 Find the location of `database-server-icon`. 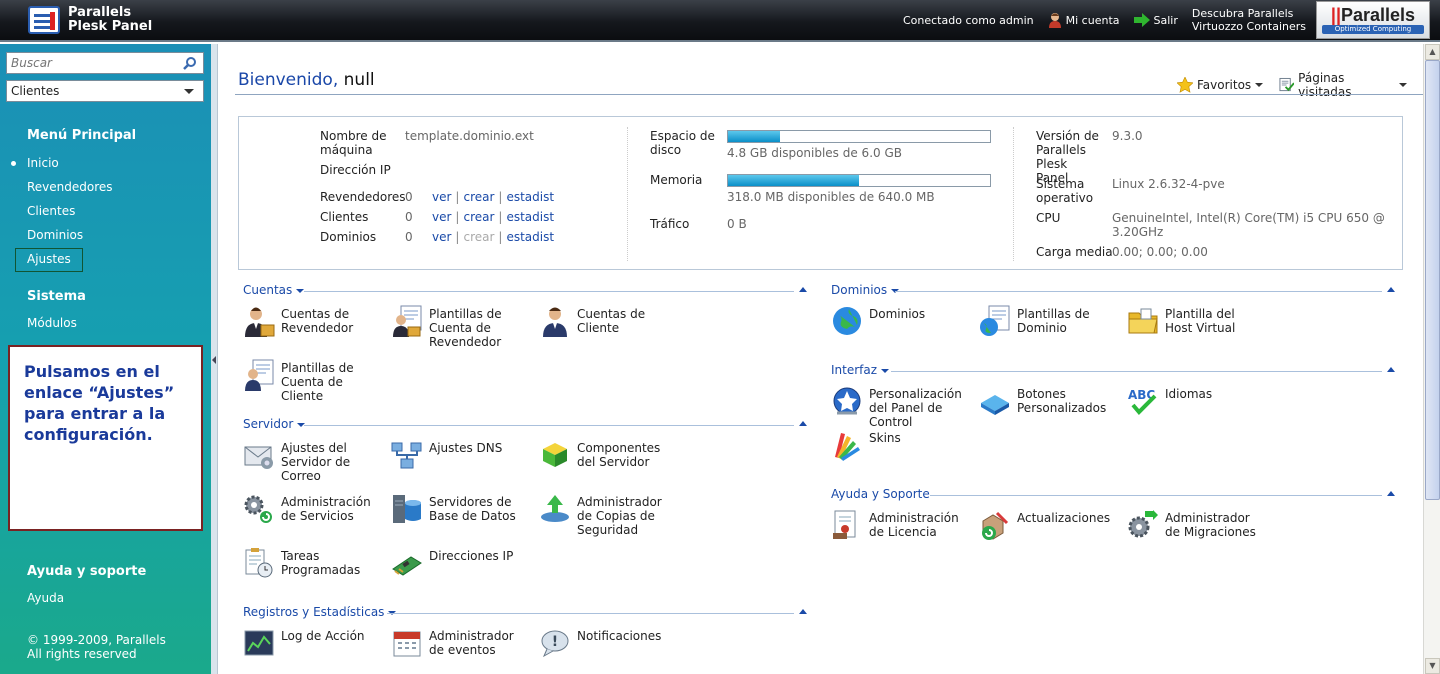

database-server-icon is located at coordinates (407, 509).